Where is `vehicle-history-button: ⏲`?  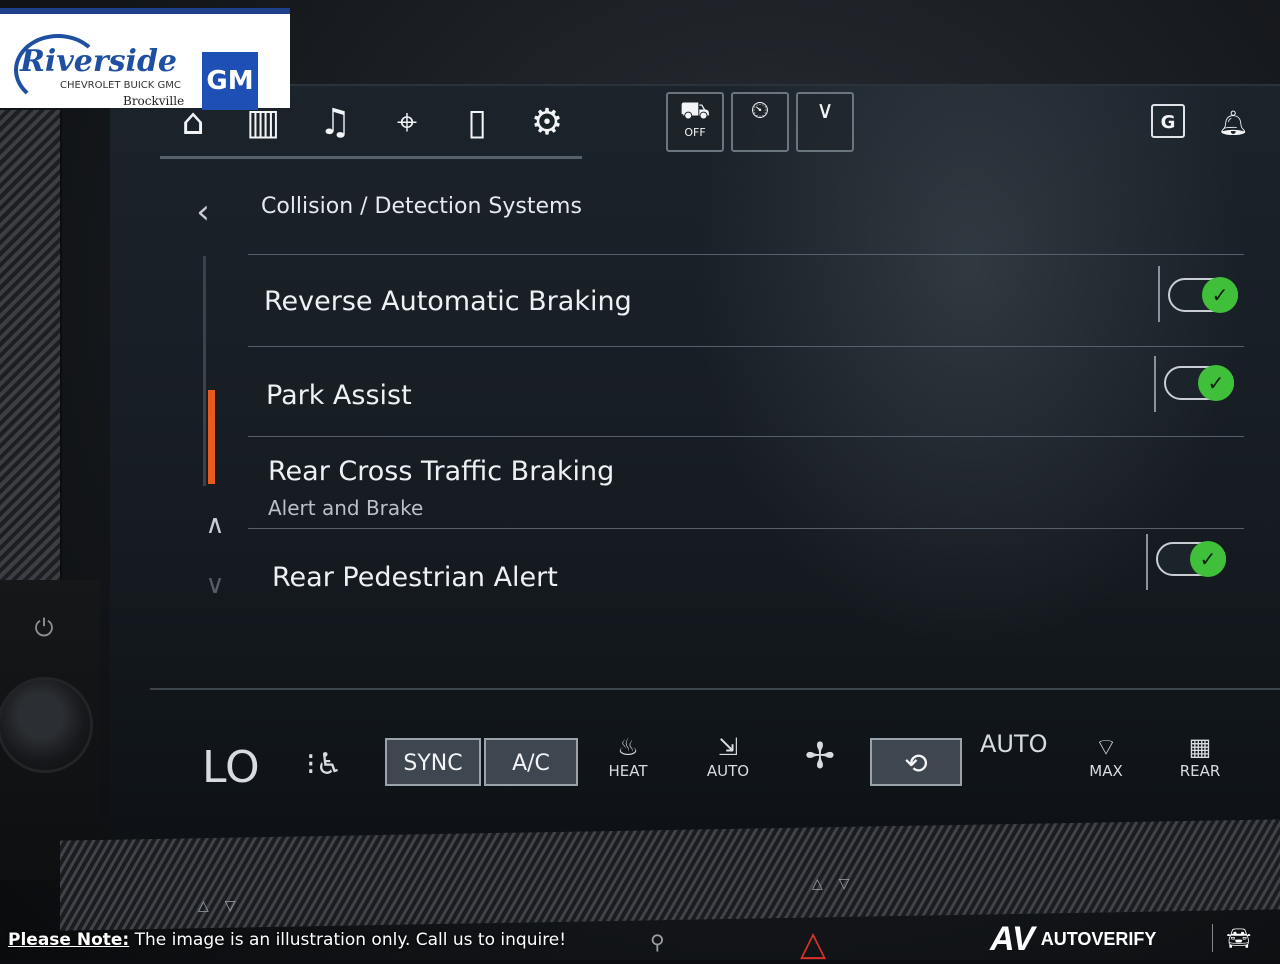 vehicle-history-button: ⏲ is located at coordinates (760, 122).